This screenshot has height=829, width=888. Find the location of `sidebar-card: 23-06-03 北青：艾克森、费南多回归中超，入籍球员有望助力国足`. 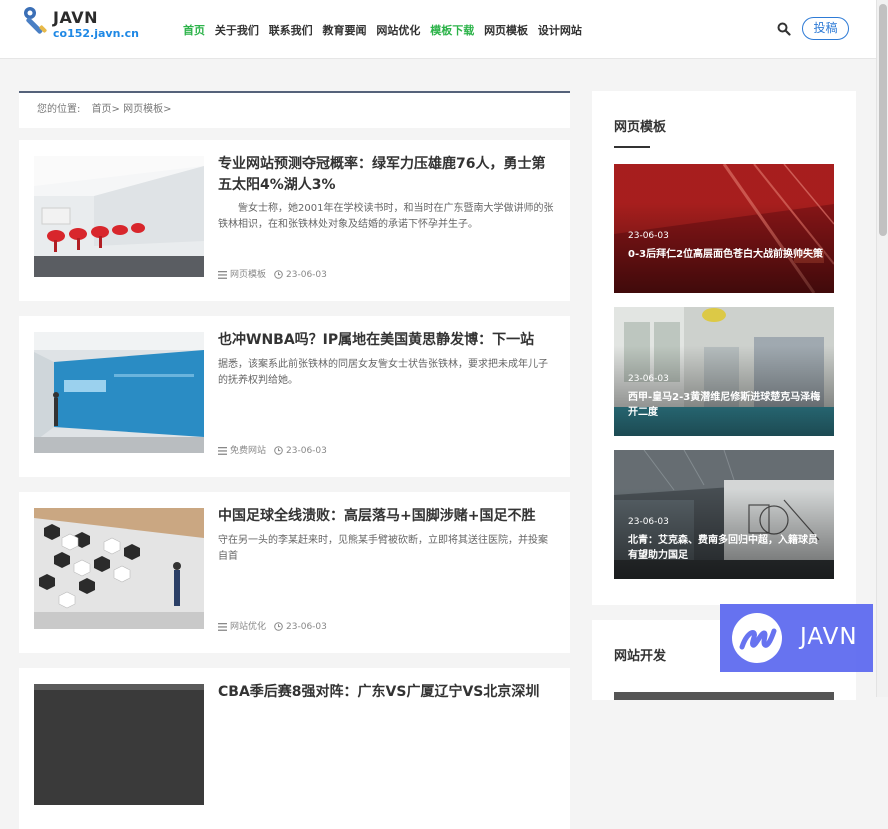

sidebar-card: 23-06-03 北青：艾克森、费南多回归中超，入籍球员有望助力国足 is located at coordinates (724, 514).